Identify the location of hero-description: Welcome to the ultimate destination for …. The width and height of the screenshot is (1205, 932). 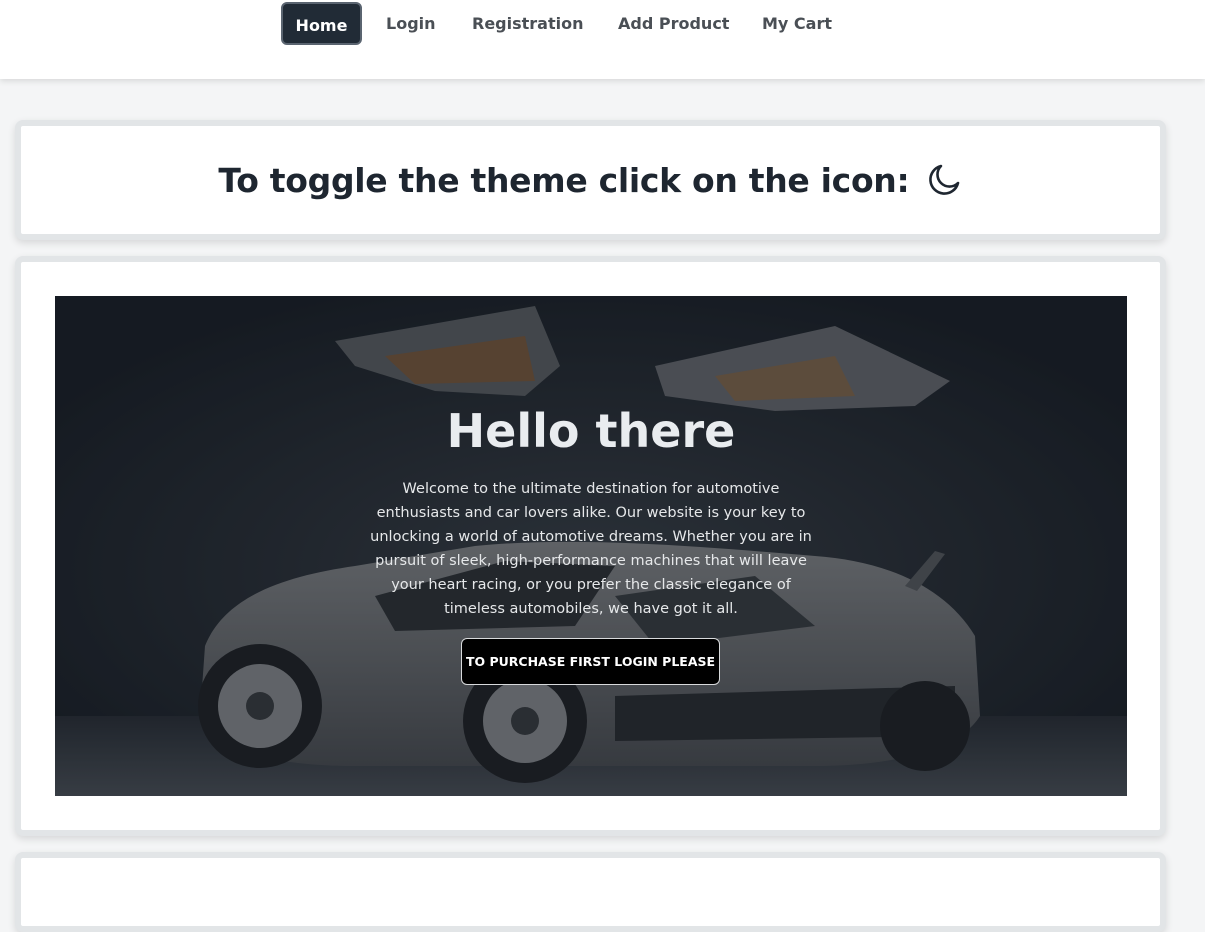
(591, 549).